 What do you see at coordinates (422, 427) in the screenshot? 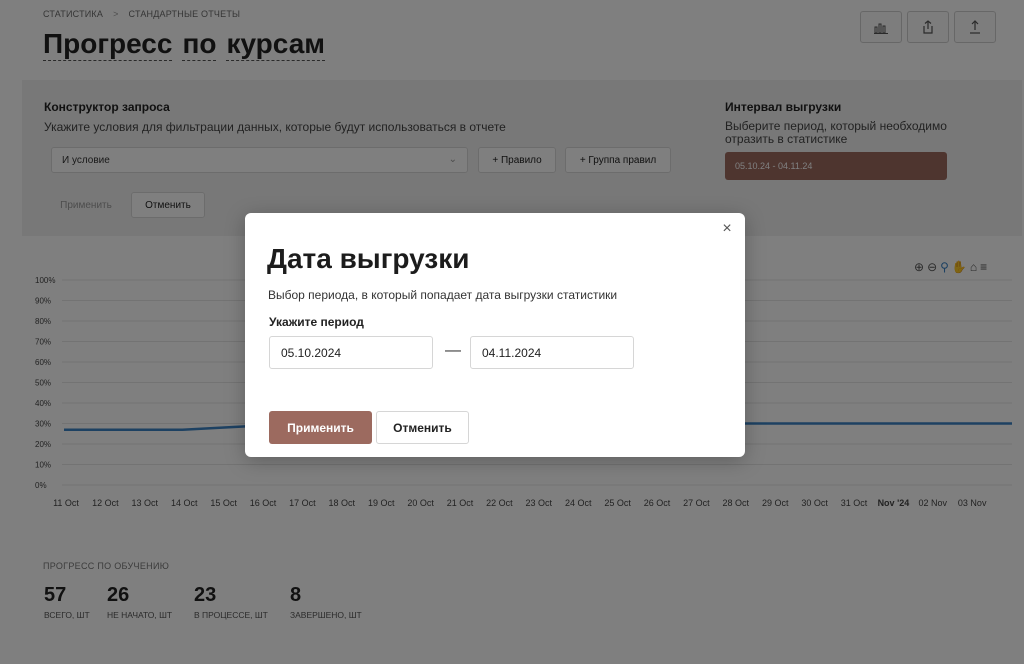
I see `cancel-button: Отменить` at bounding box center [422, 427].